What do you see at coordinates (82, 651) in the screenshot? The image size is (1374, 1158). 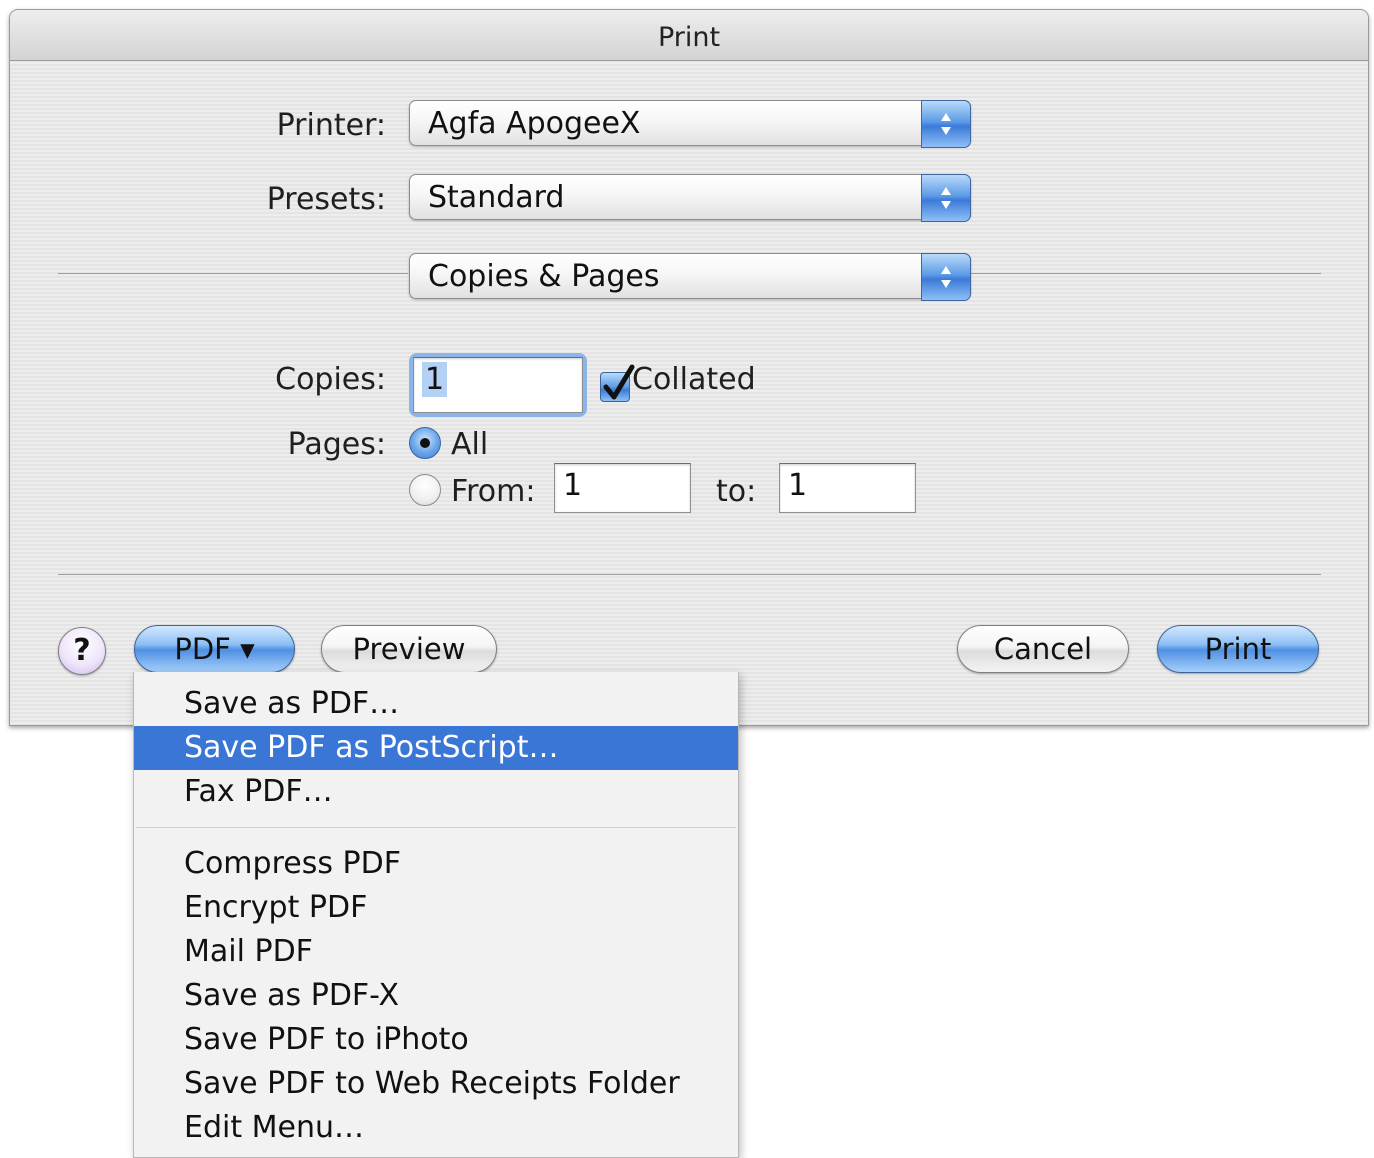 I see `help-button: ?` at bounding box center [82, 651].